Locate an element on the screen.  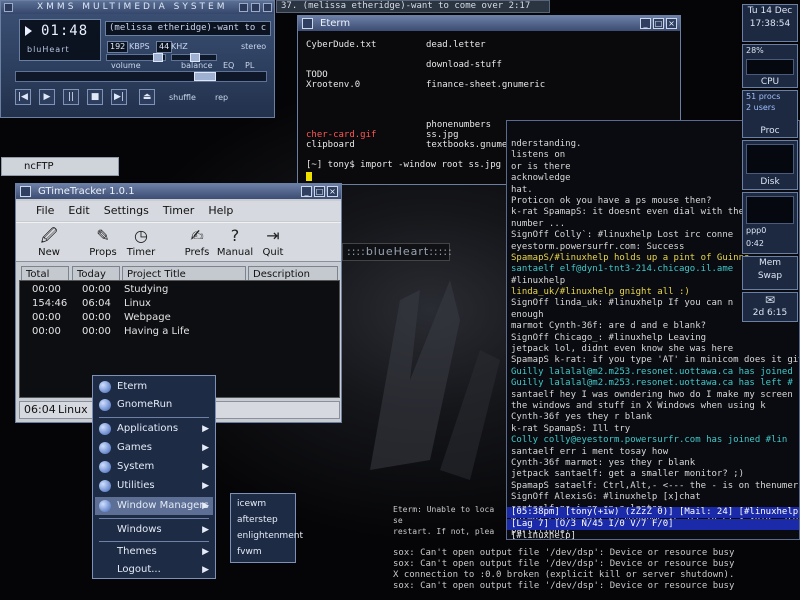
project-total: 154:46 is located at coordinates (50, 303).